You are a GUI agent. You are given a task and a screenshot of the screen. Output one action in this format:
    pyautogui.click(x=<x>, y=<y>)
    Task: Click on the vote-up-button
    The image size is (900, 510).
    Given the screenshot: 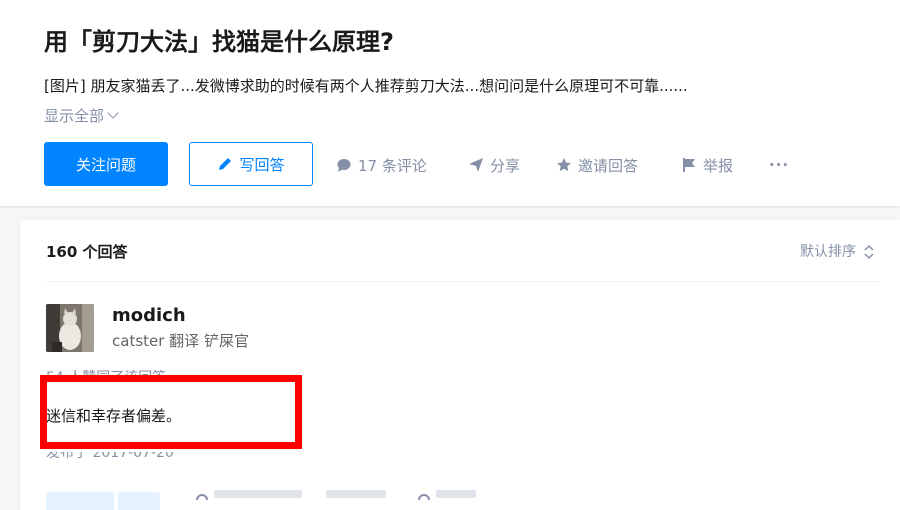 What is the action you would take?
    pyautogui.click(x=80, y=501)
    